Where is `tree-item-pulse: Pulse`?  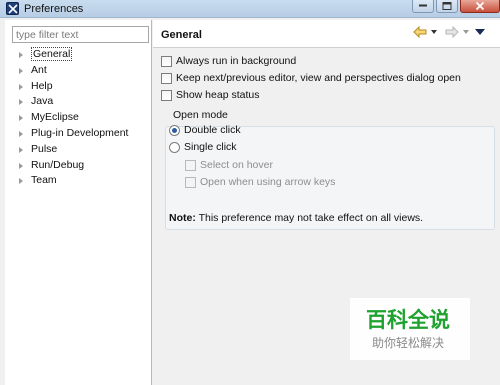 tree-item-pulse: Pulse is located at coordinates (82, 150).